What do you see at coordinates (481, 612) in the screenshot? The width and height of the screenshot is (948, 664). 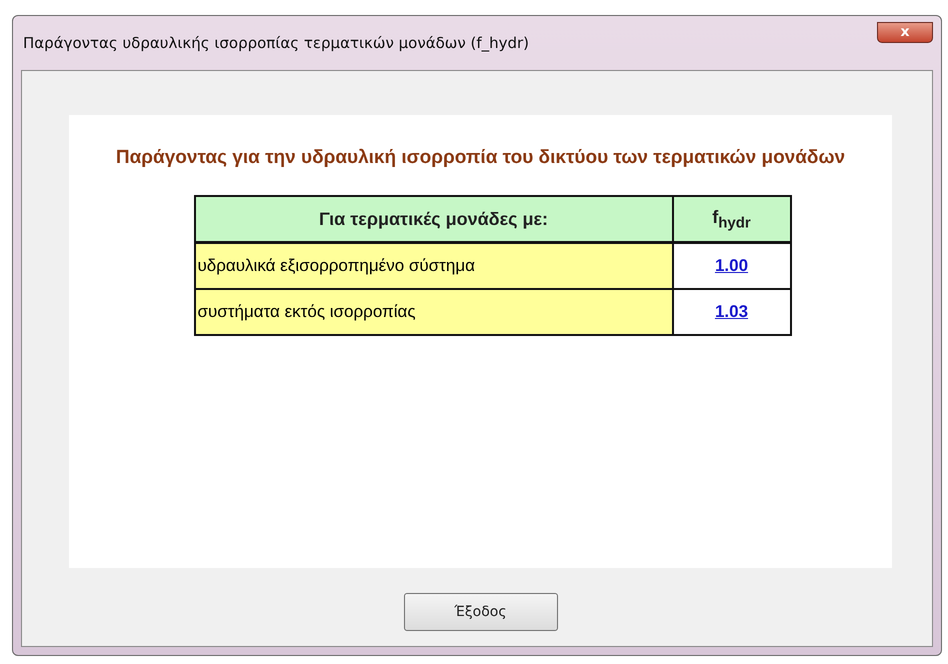 I see `exit-button: Έξοδος` at bounding box center [481, 612].